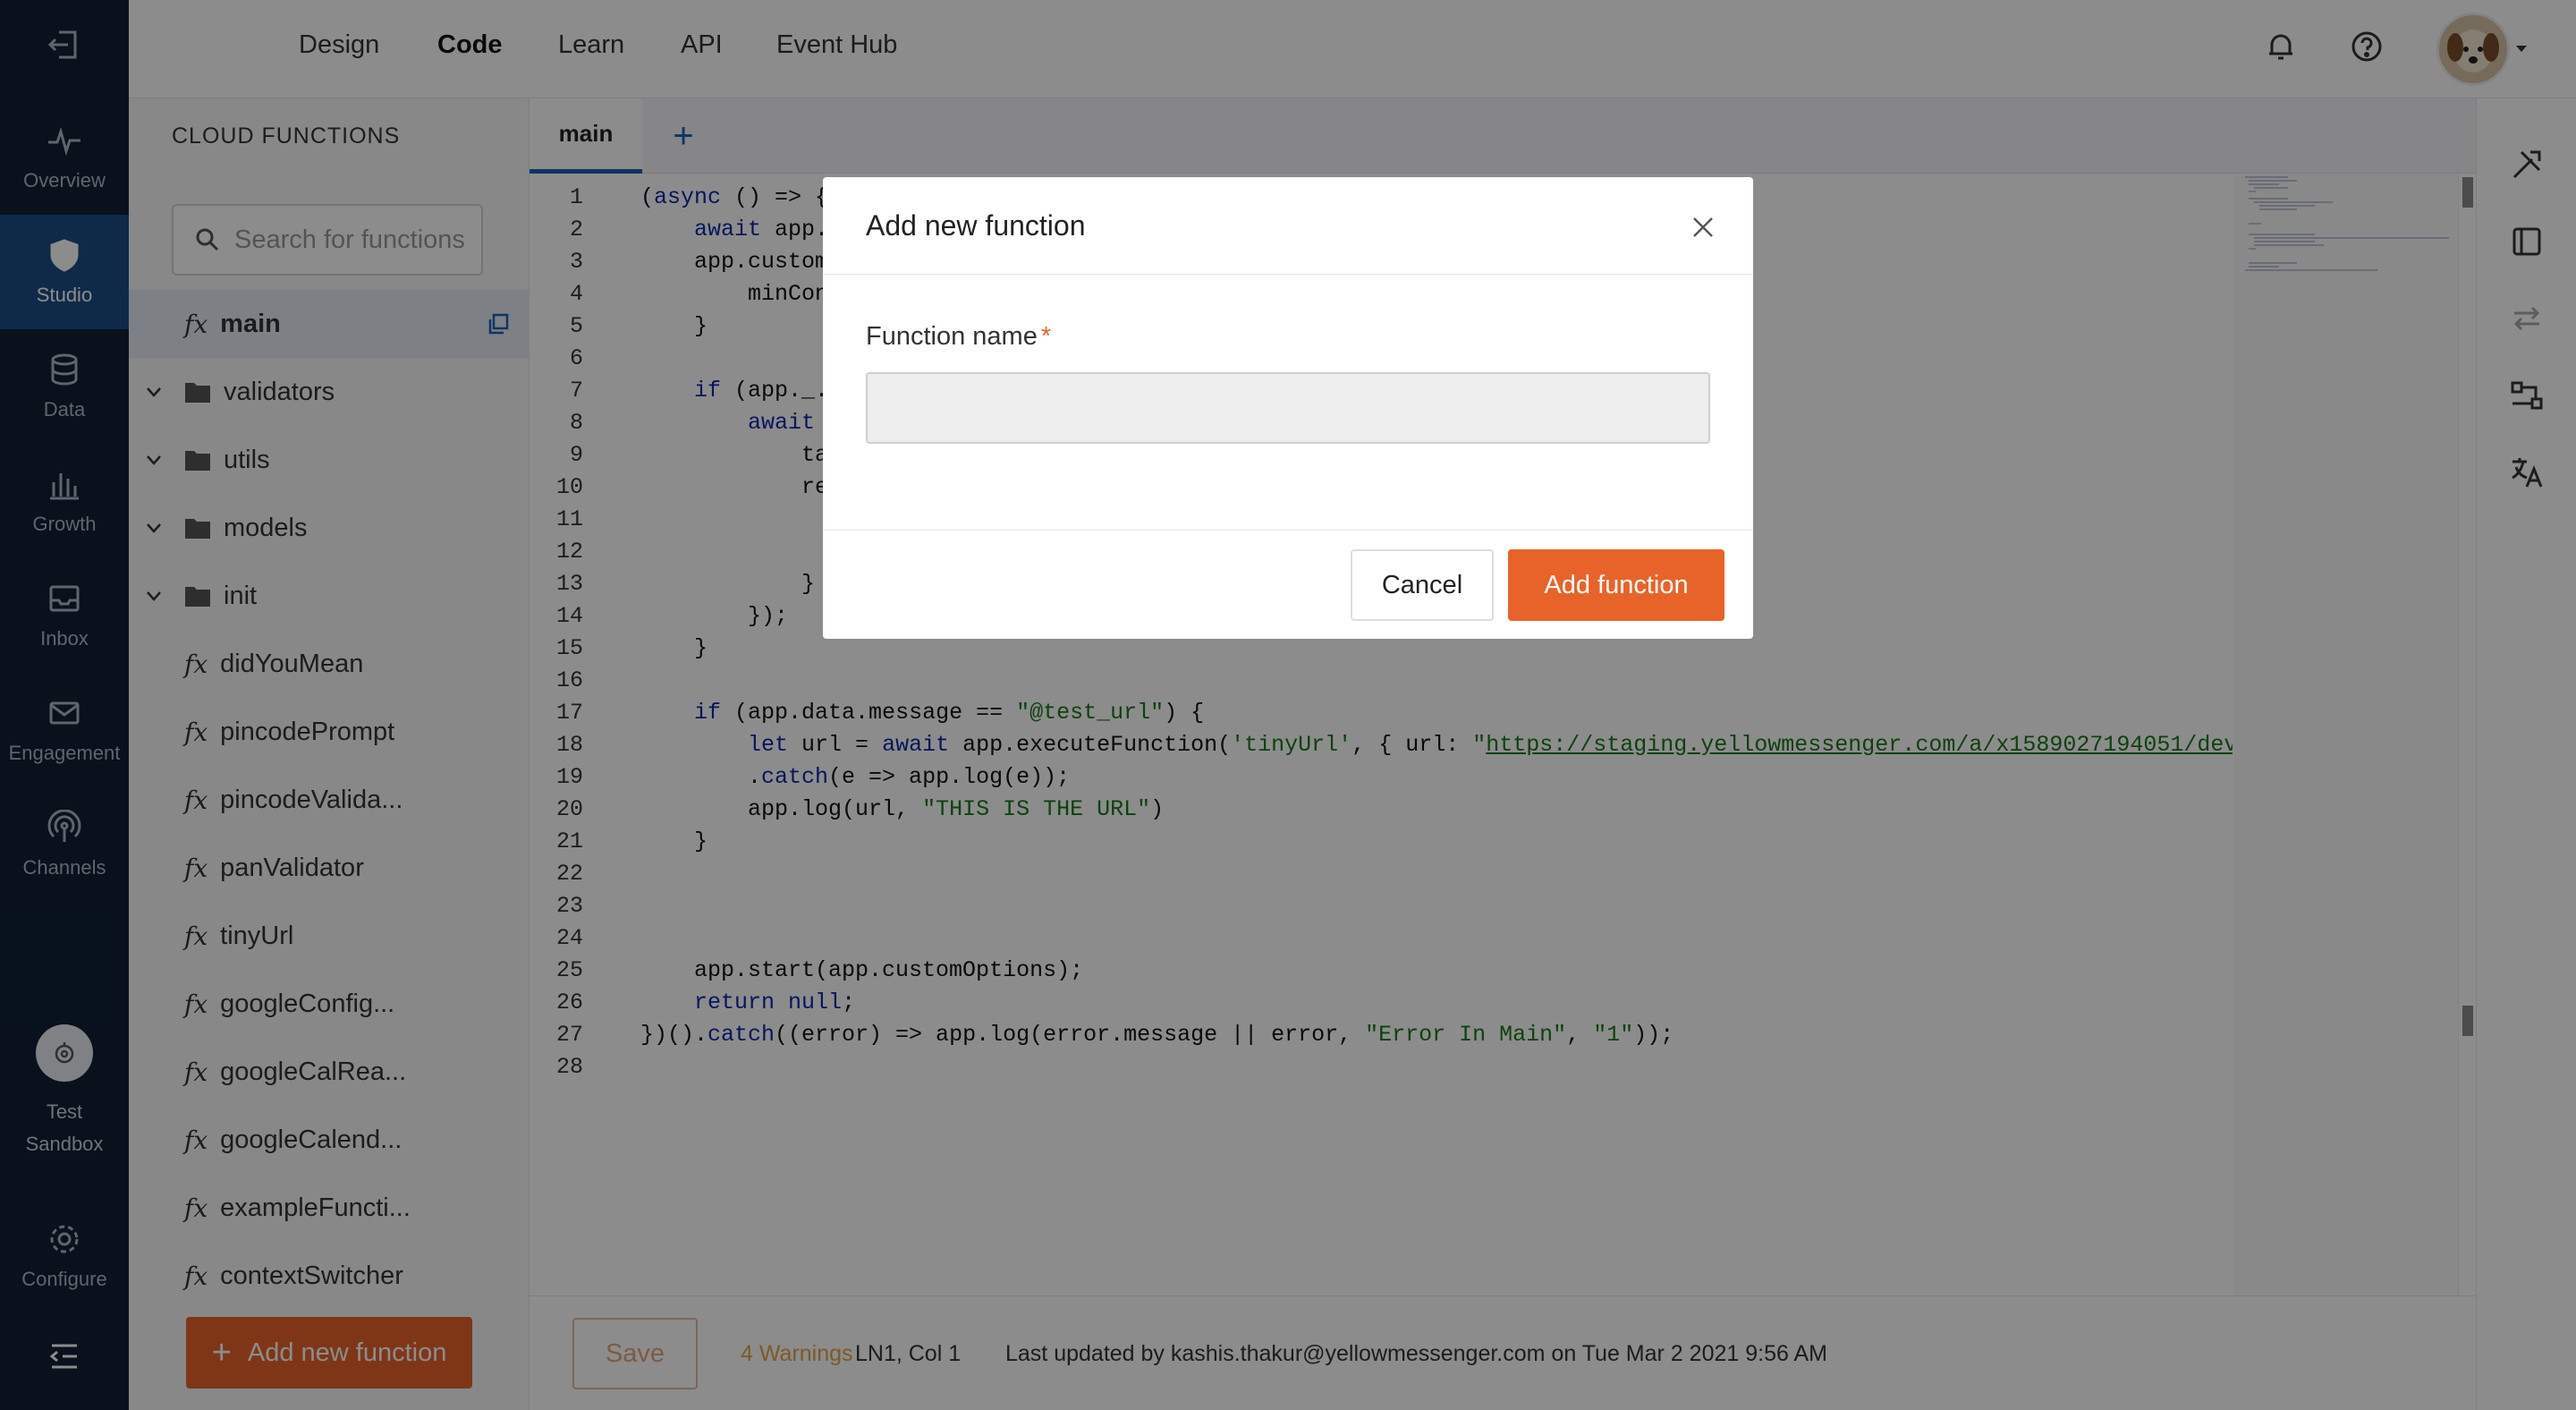 Image resolution: width=2576 pixels, height=1410 pixels. What do you see at coordinates (1703, 228) in the screenshot?
I see `close-icon` at bounding box center [1703, 228].